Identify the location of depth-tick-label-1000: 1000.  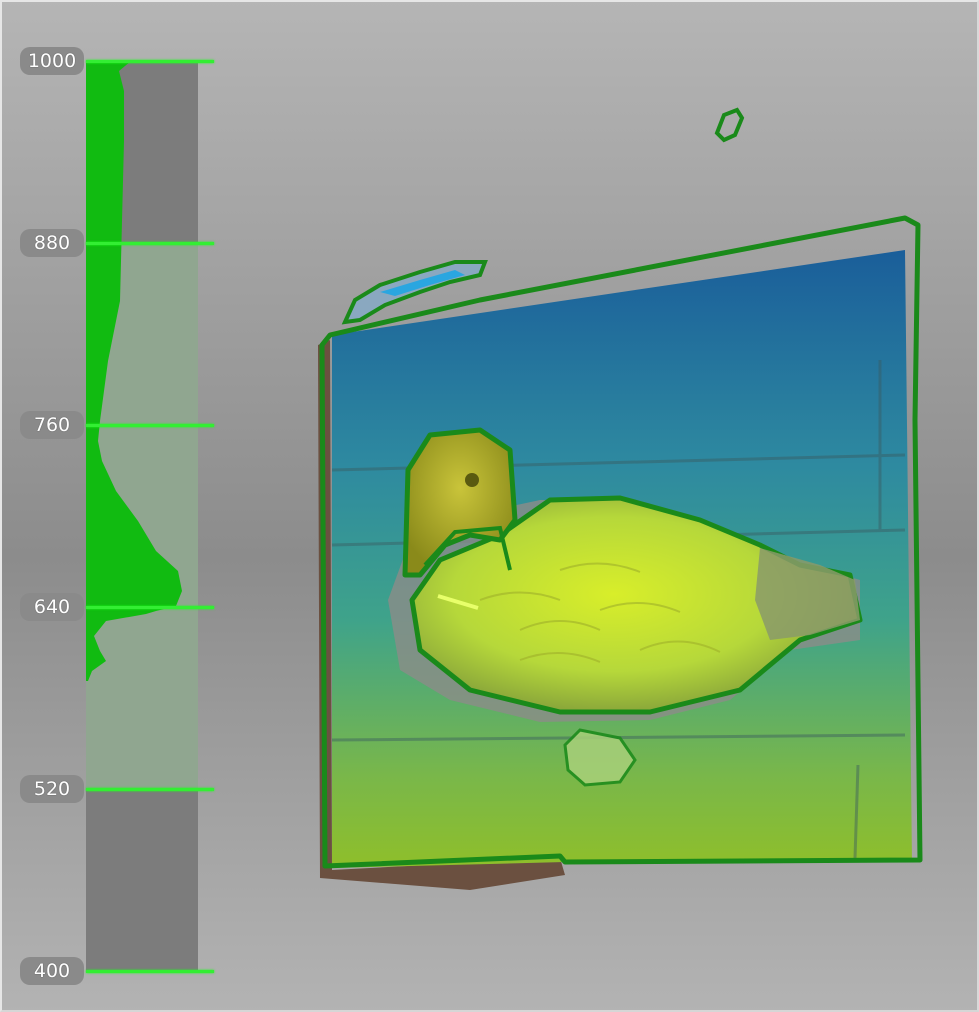
(52, 61).